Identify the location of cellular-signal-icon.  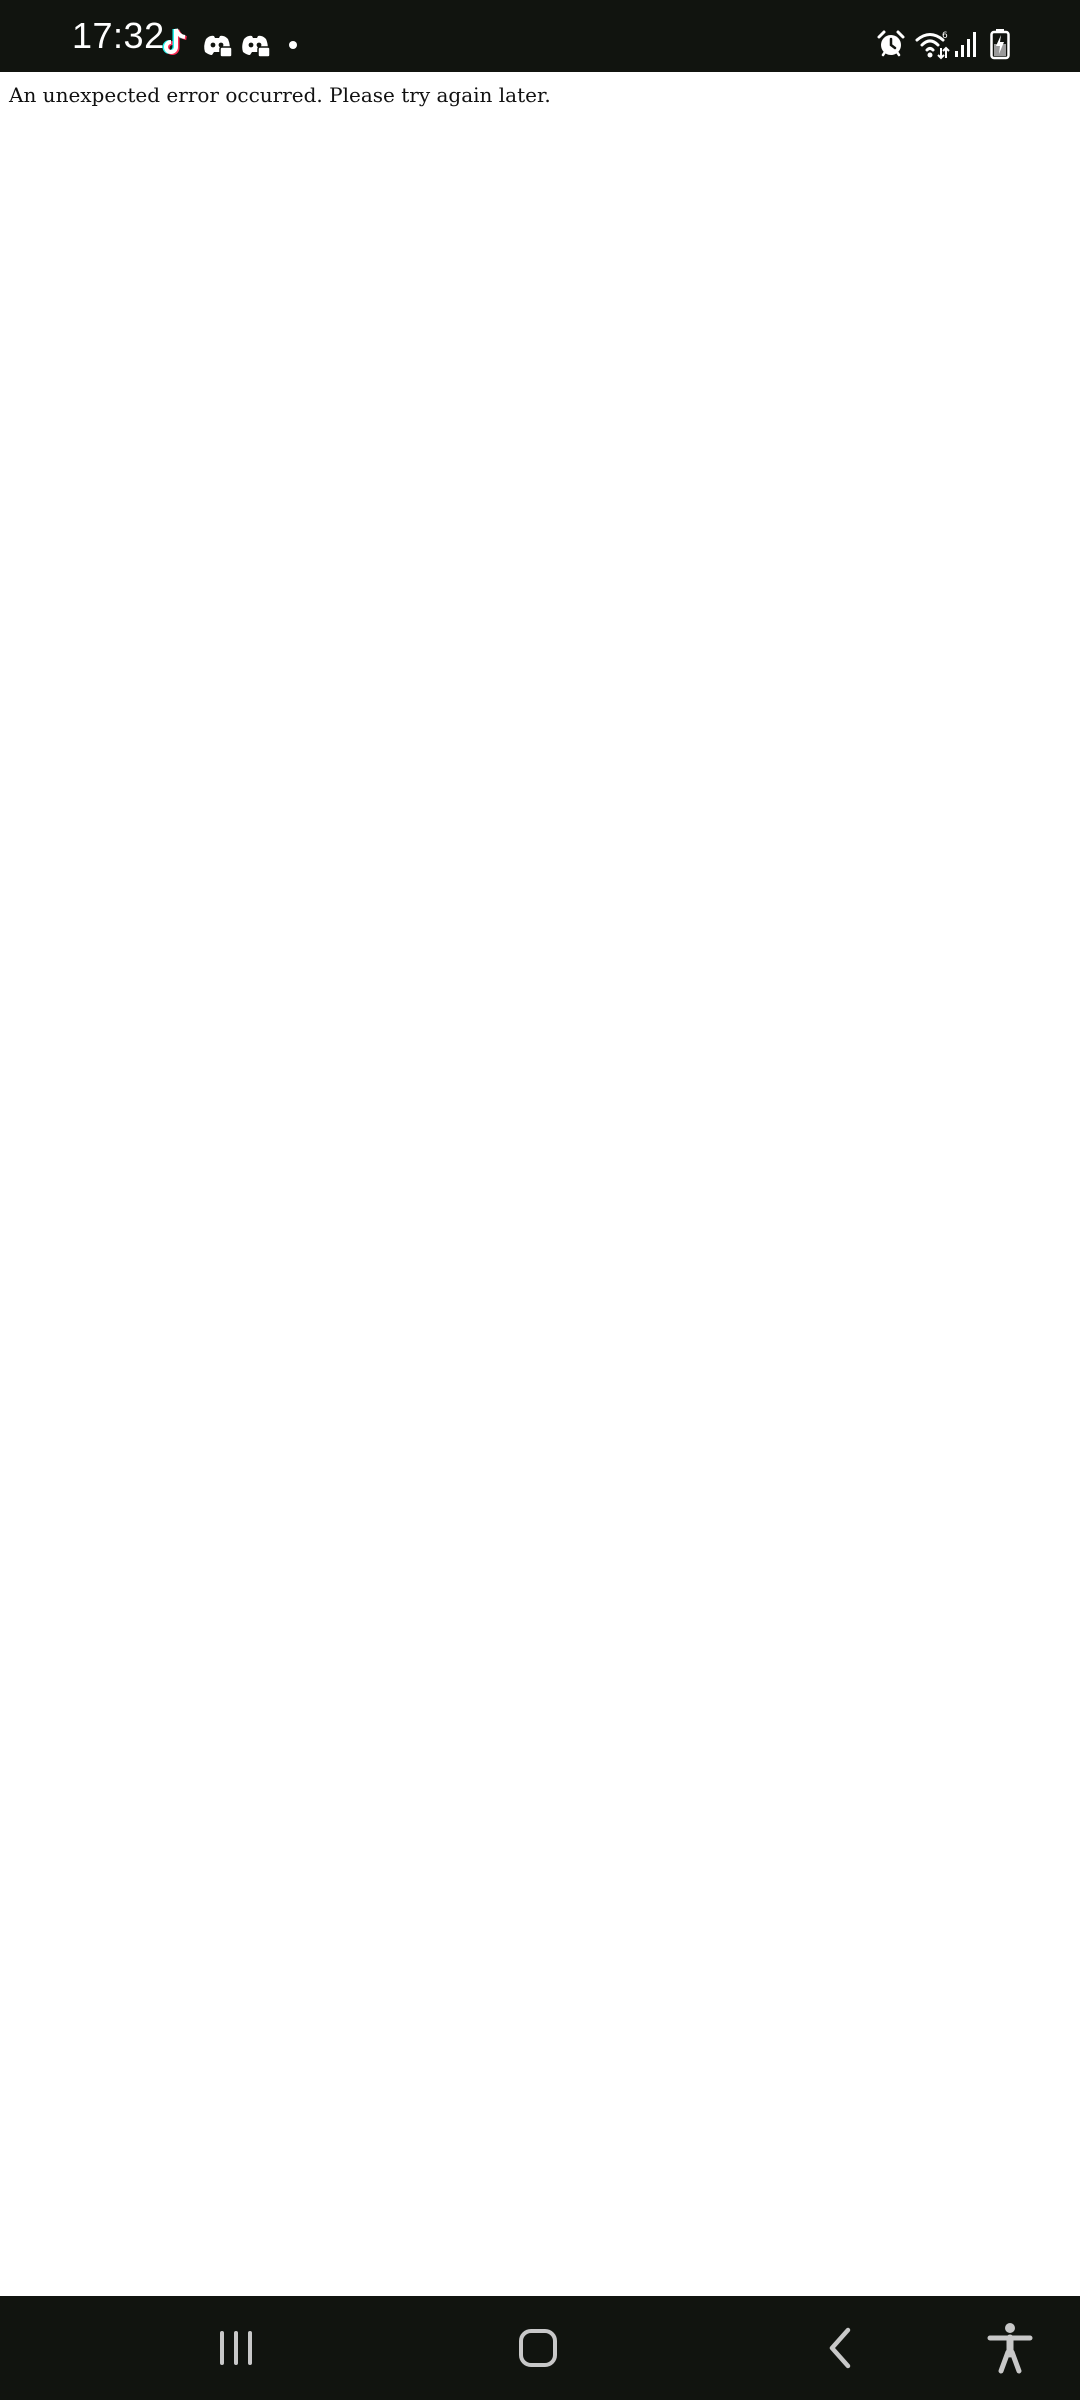
(967, 44).